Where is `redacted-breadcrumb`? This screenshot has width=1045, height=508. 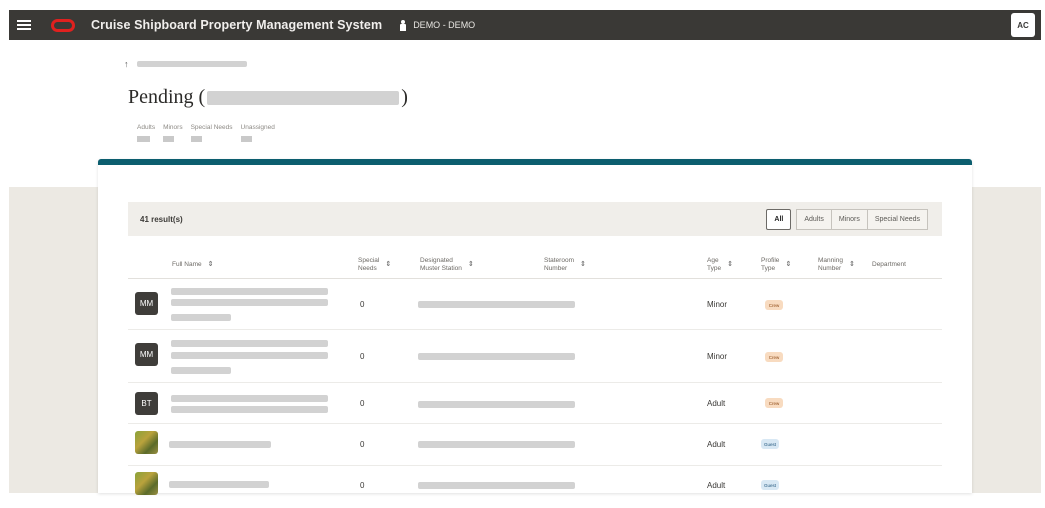
redacted-breadcrumb is located at coordinates (191, 64).